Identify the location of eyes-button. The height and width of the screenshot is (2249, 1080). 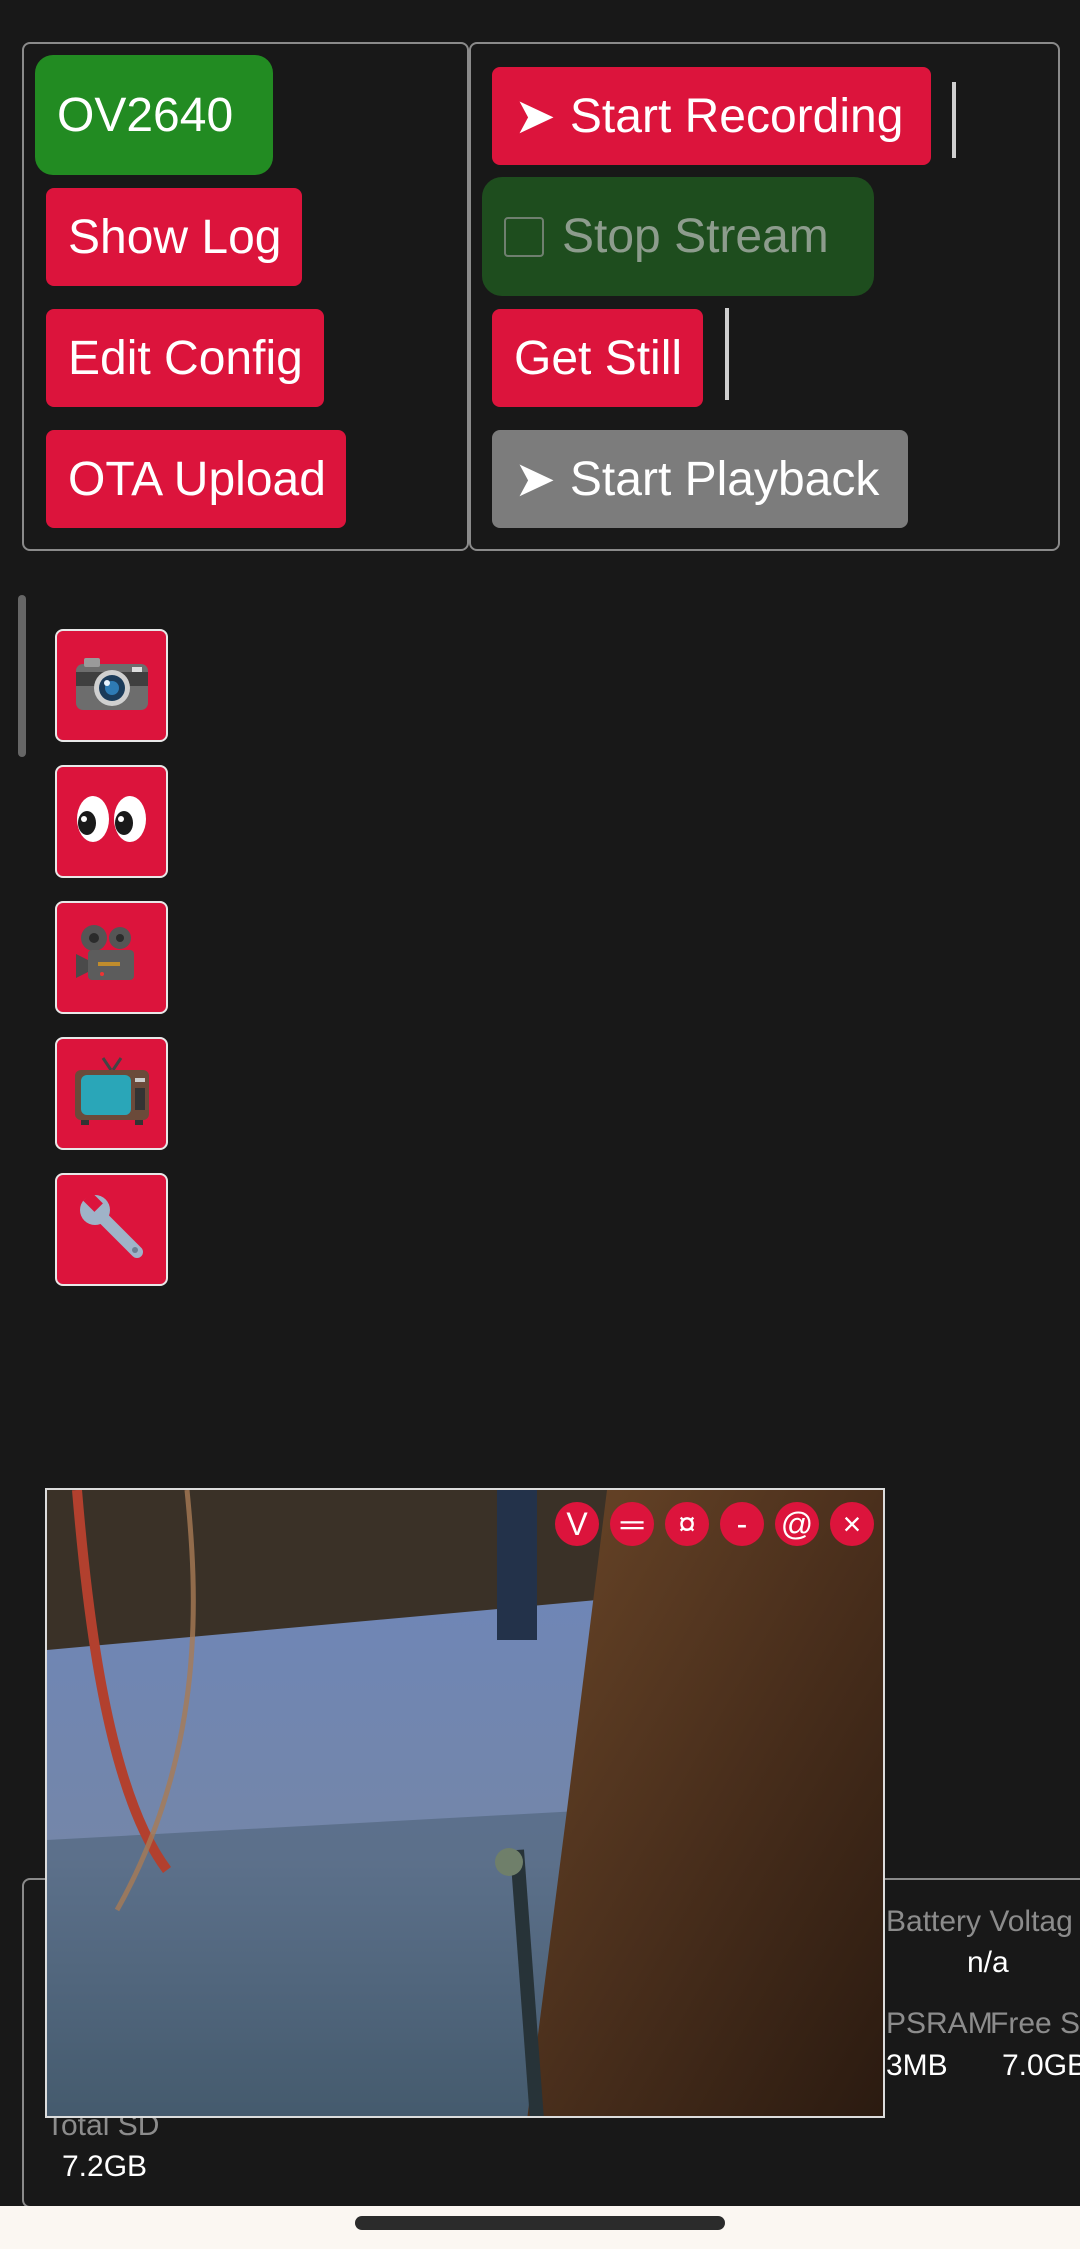
(111, 821).